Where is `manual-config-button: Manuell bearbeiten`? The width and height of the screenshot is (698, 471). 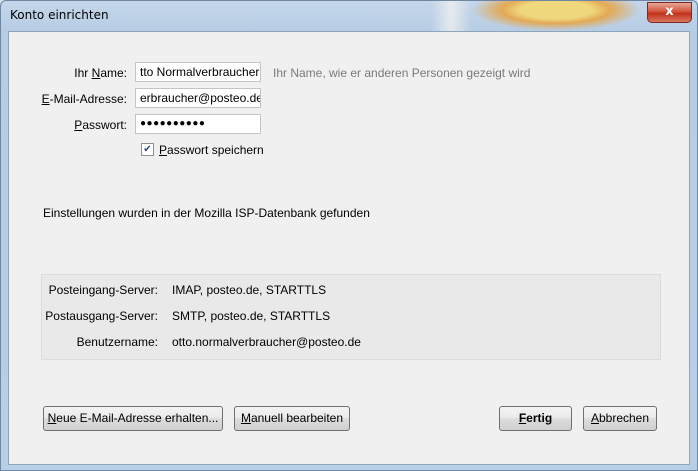 manual-config-button: Manuell bearbeiten is located at coordinates (292, 418).